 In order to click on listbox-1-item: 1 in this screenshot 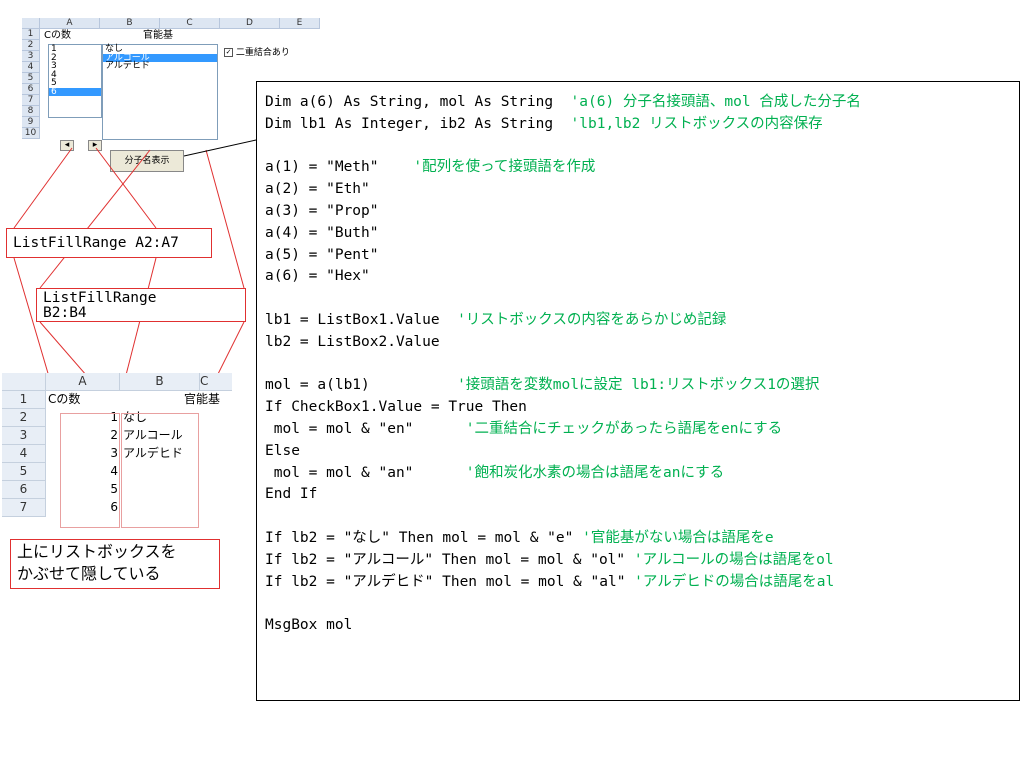, I will do `click(75, 49)`.